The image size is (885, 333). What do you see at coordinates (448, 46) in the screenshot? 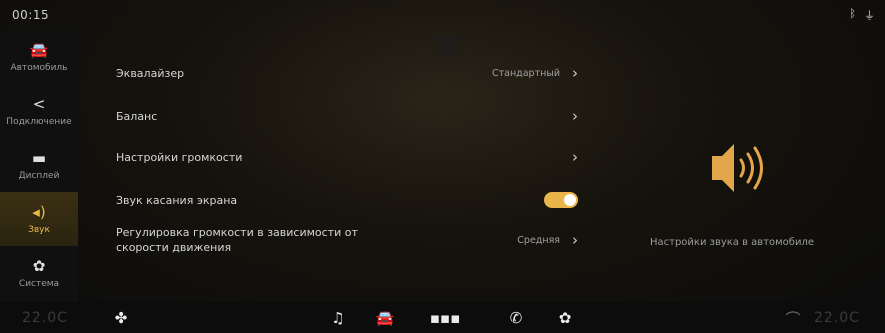
I see `placeholder-tile` at bounding box center [448, 46].